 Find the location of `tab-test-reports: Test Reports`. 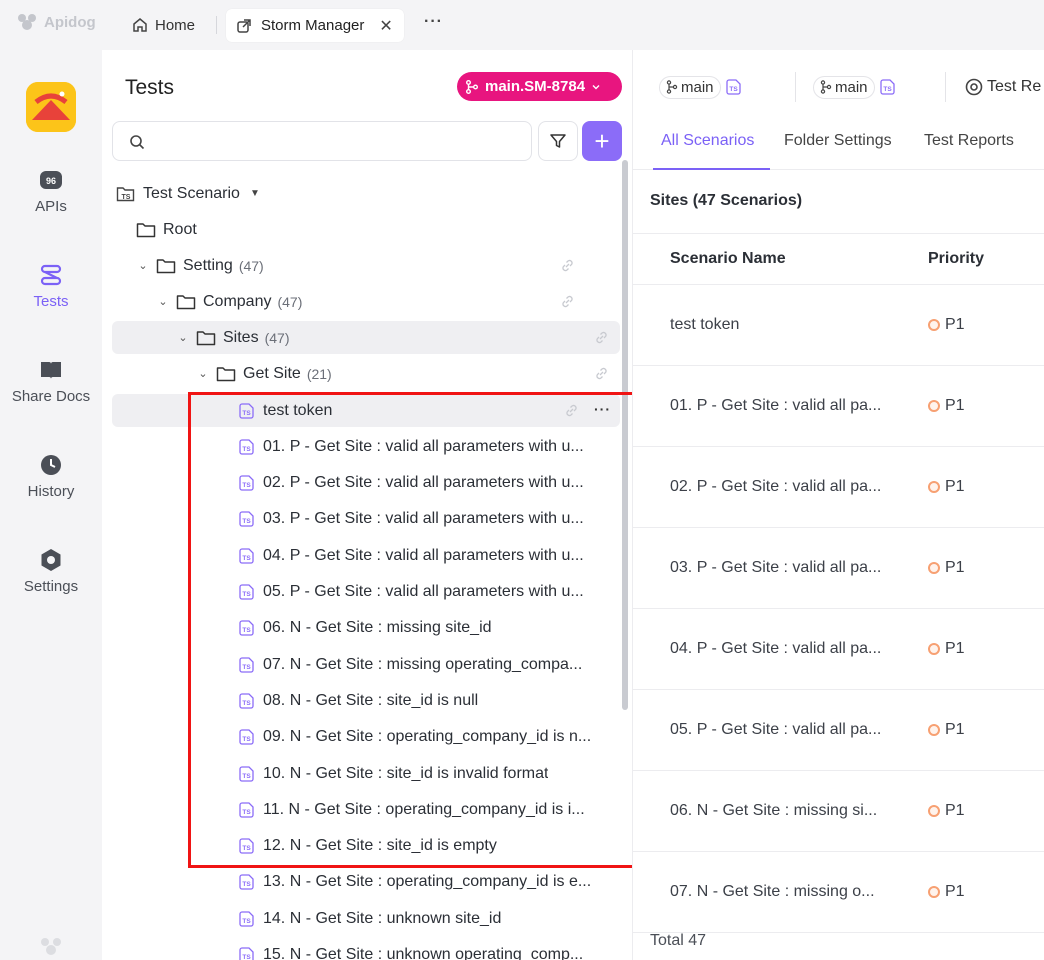

tab-test-reports: Test Reports is located at coordinates (969, 141).